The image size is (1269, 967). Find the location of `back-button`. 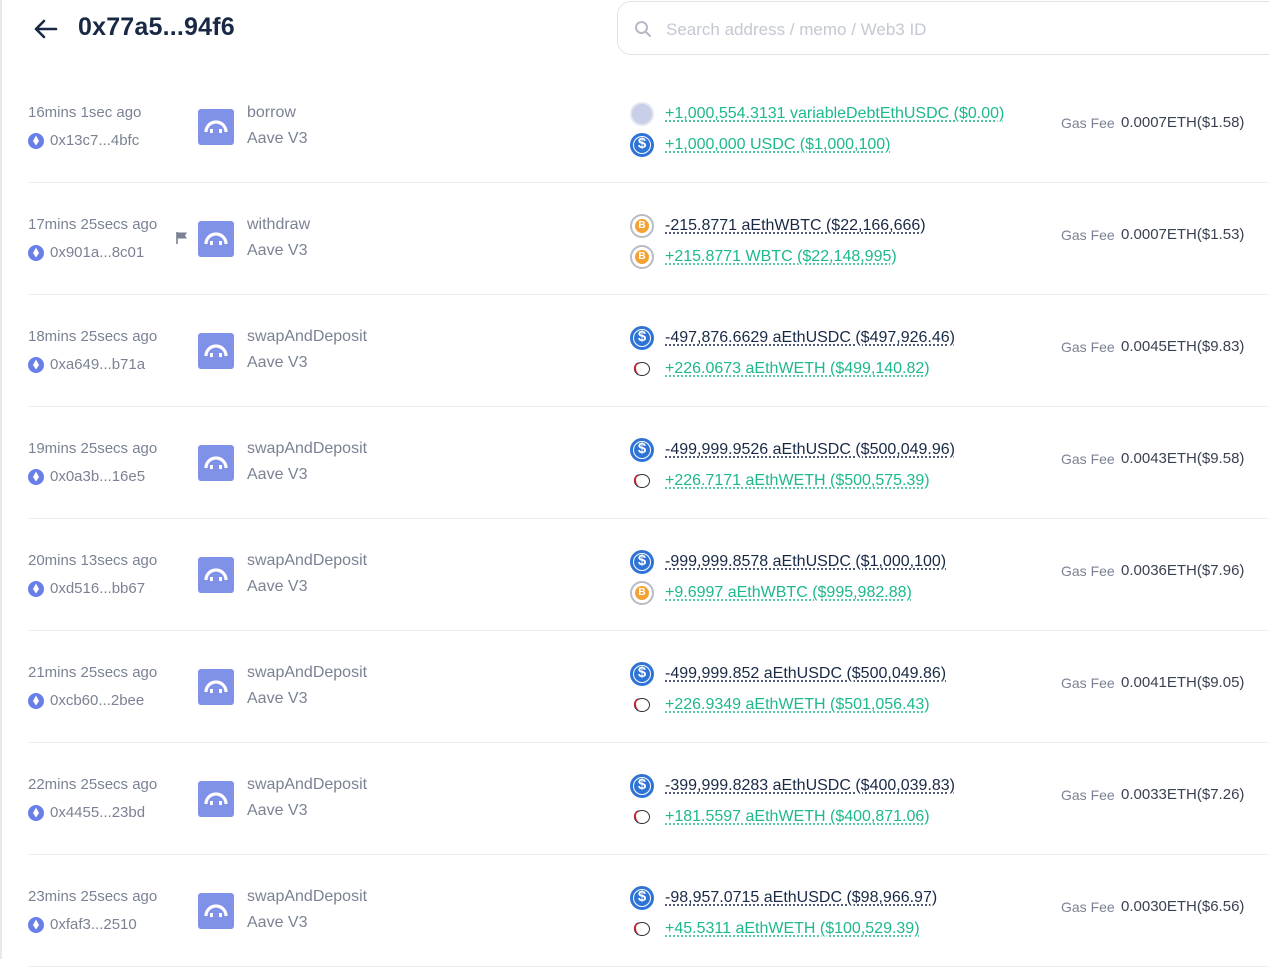

back-button is located at coordinates (46, 29).